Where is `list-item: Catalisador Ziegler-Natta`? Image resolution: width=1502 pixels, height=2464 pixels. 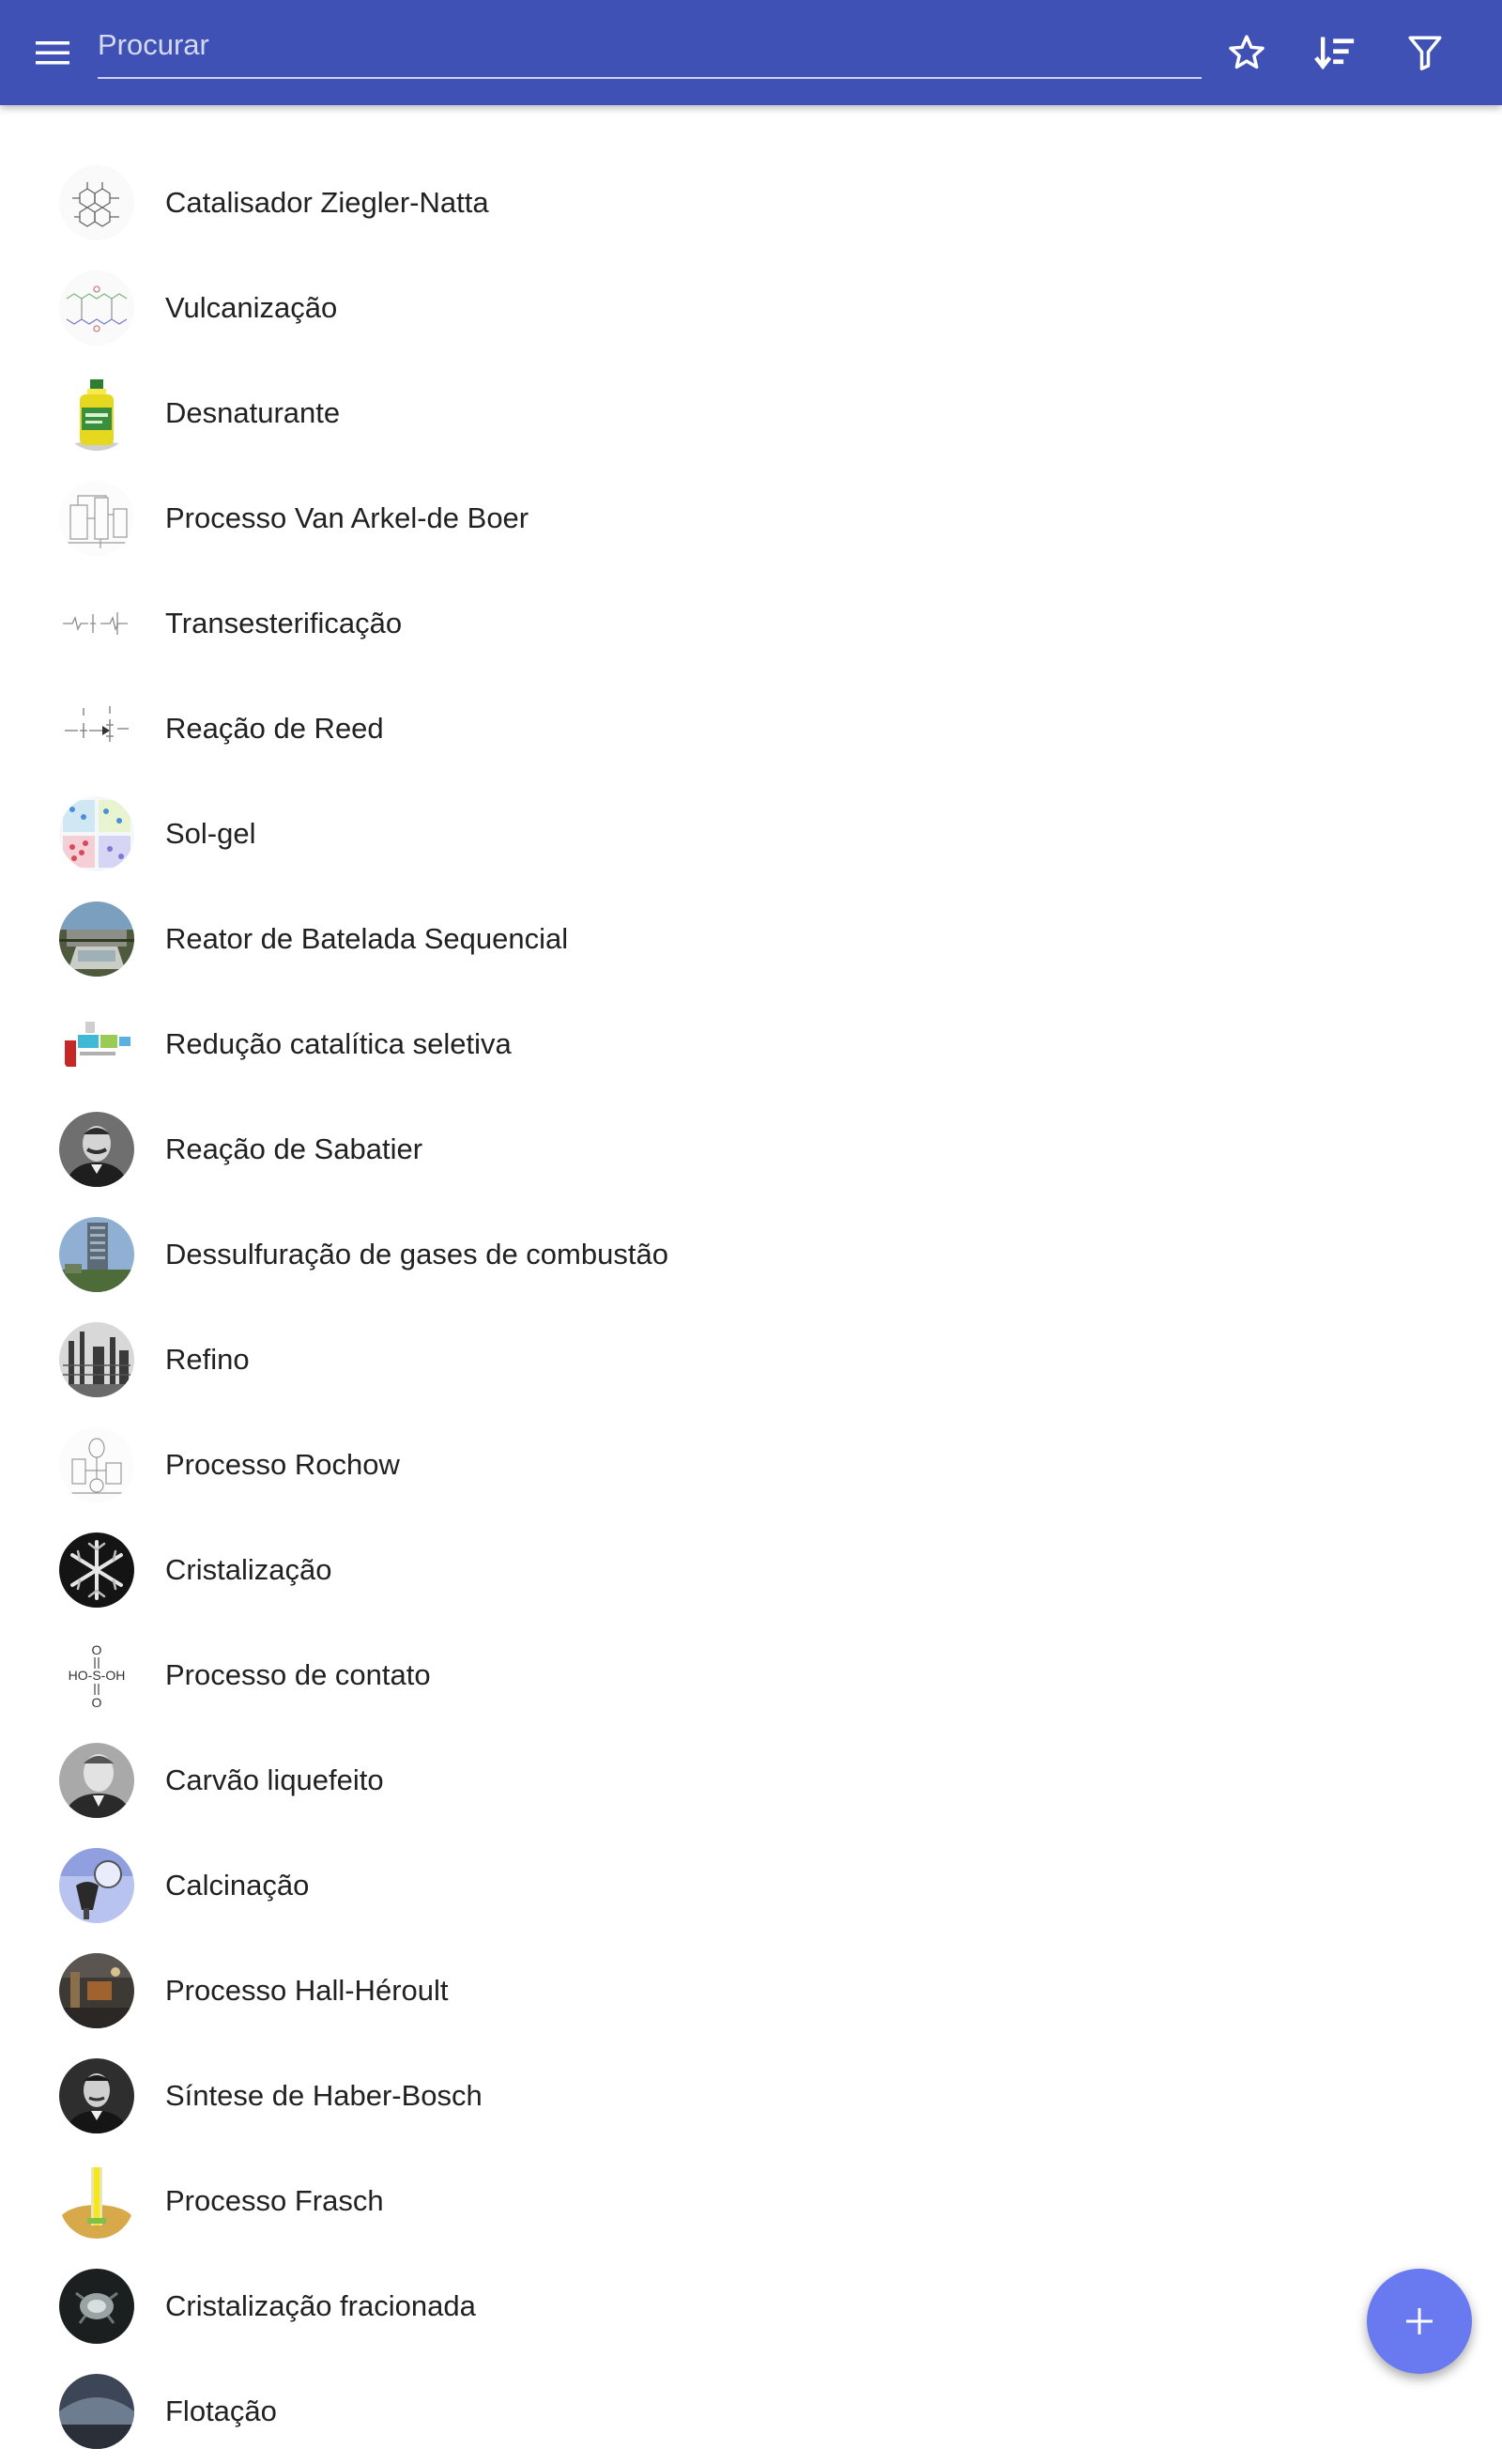
list-item: Catalisador Ziegler-Natta is located at coordinates (751, 202).